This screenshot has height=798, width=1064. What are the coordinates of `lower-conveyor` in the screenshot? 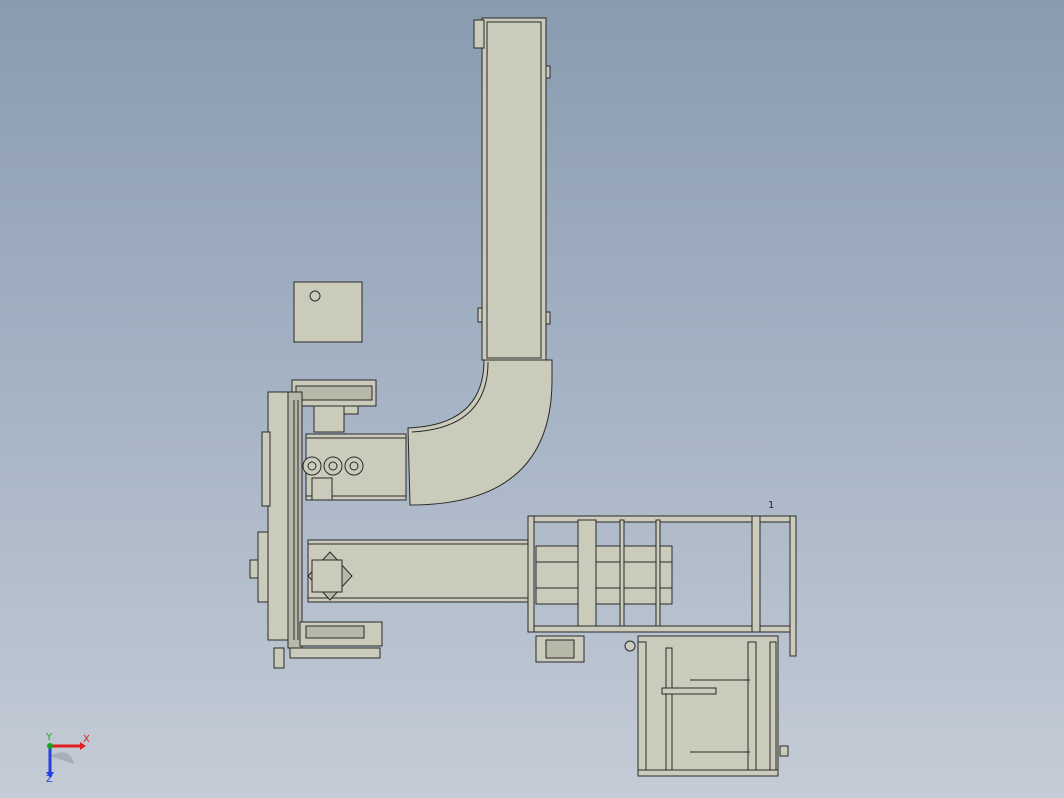 It's located at (419, 571).